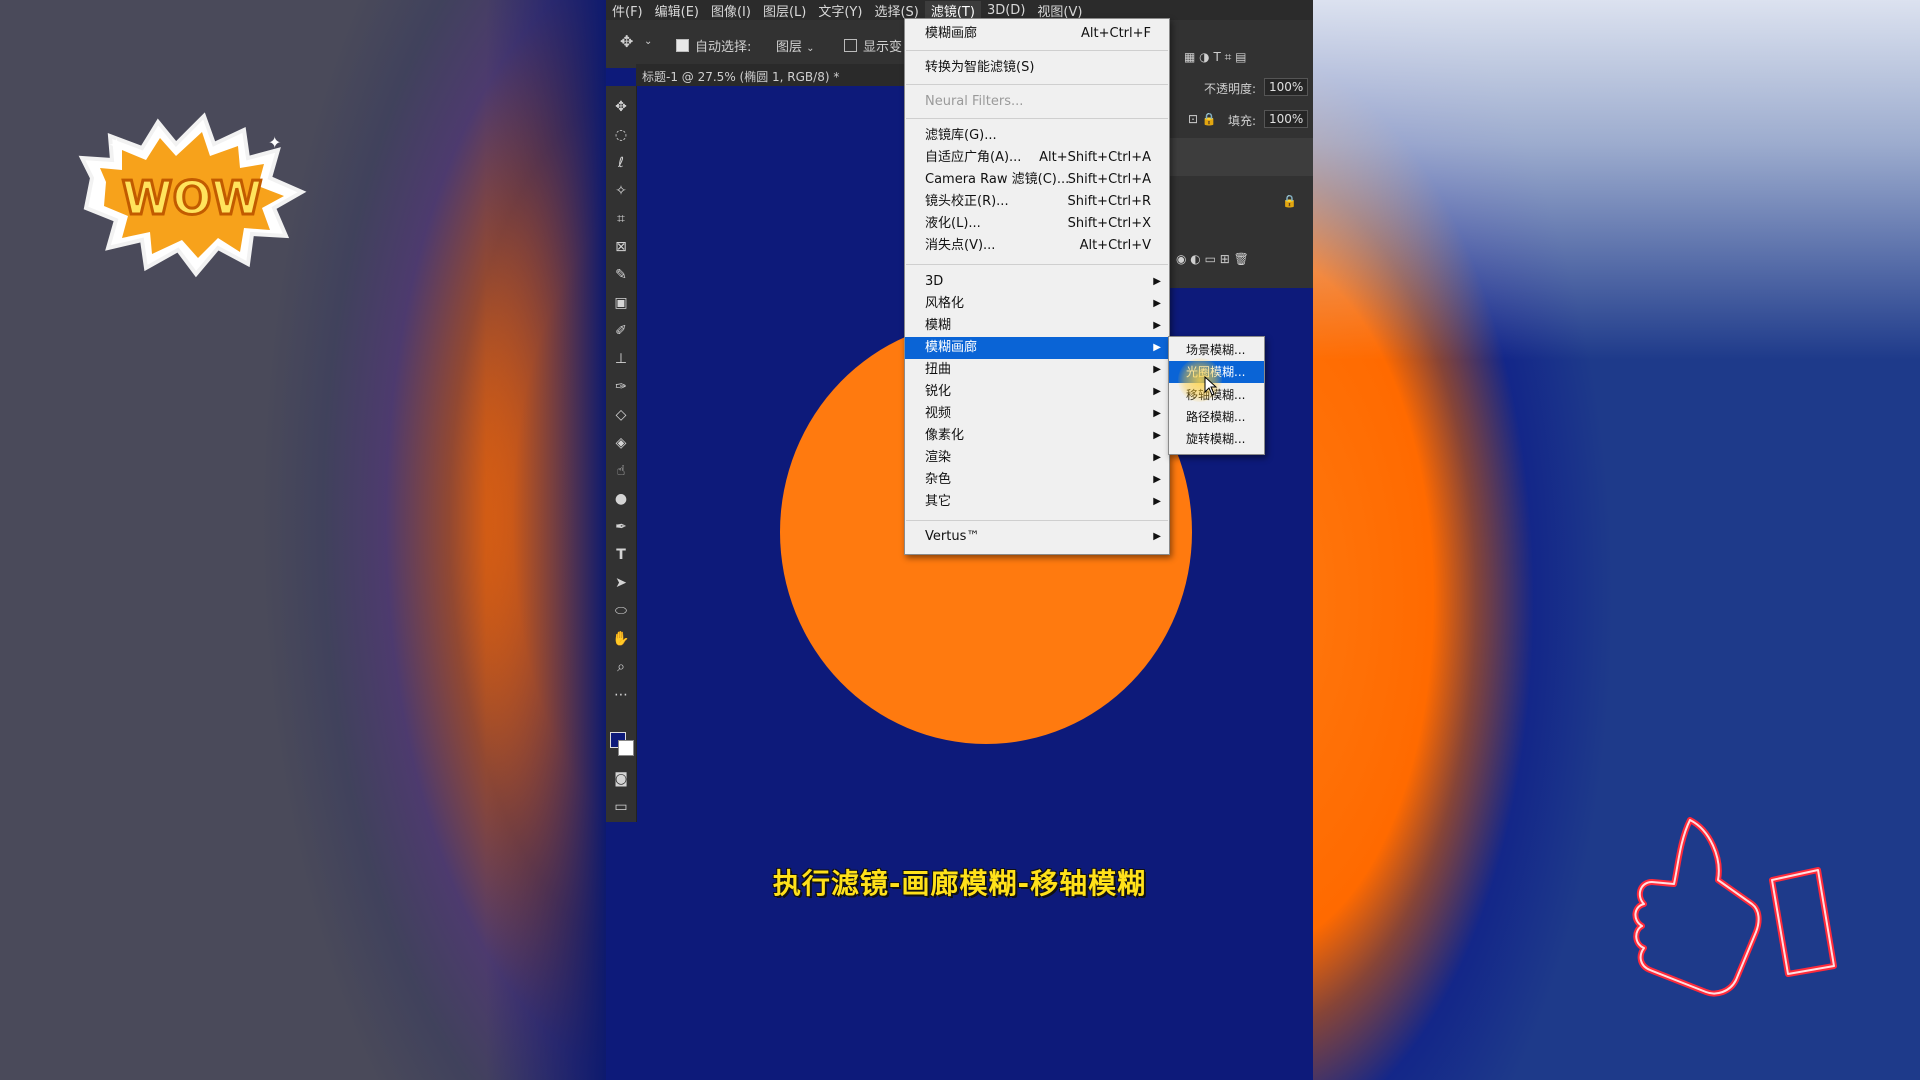 This screenshot has height=1080, width=1920. What do you see at coordinates (621, 415) in the screenshot?
I see `eraser-tool-icon: ◇` at bounding box center [621, 415].